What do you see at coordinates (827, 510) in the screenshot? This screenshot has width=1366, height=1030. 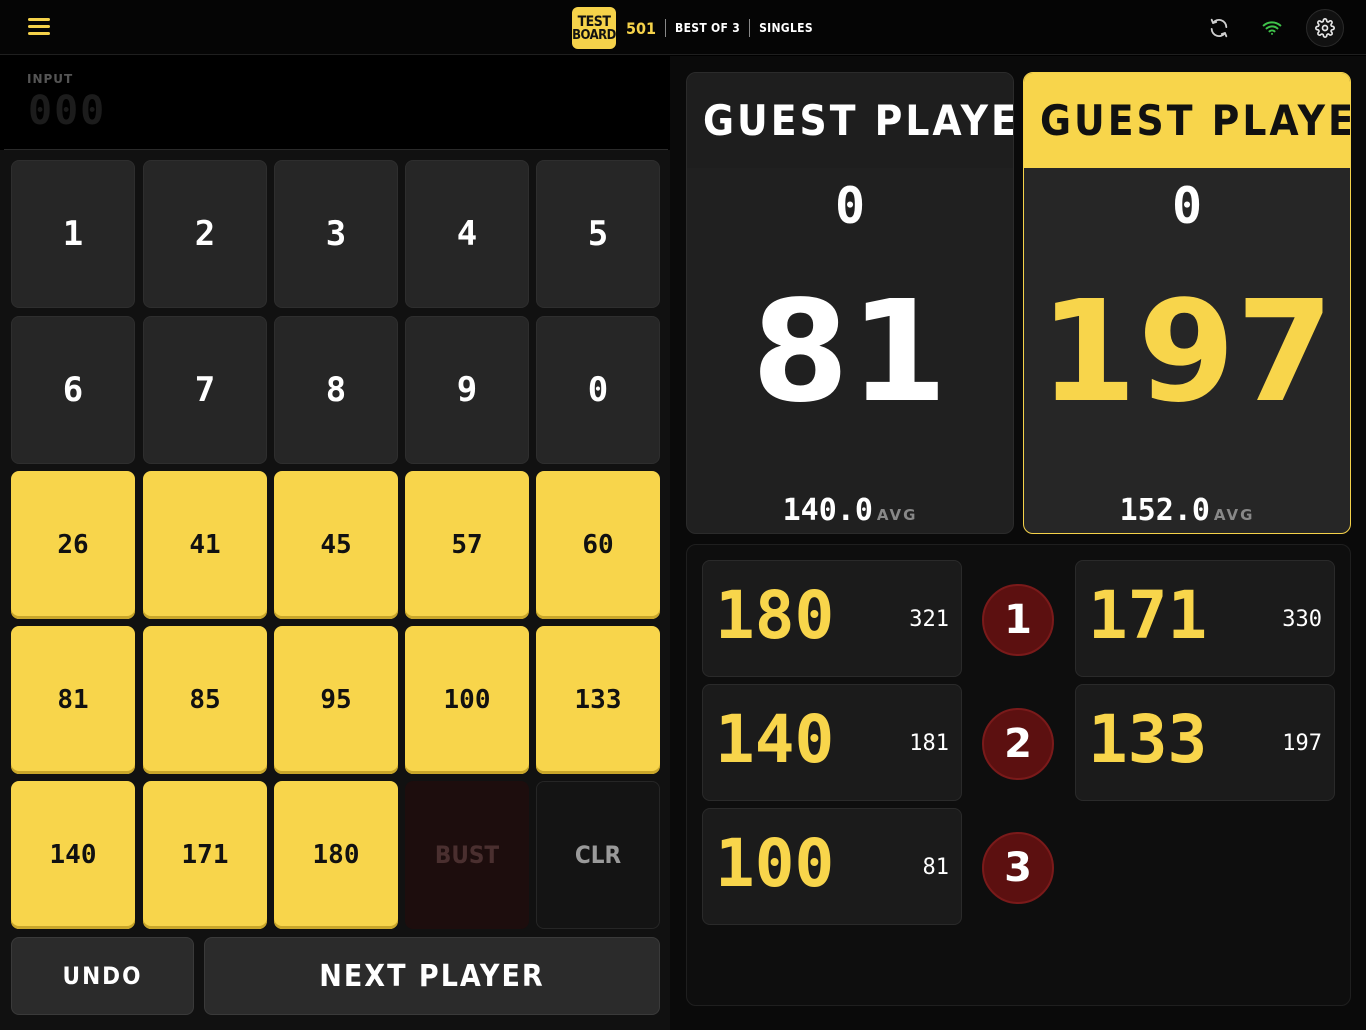 I see `average-value: 140.0` at bounding box center [827, 510].